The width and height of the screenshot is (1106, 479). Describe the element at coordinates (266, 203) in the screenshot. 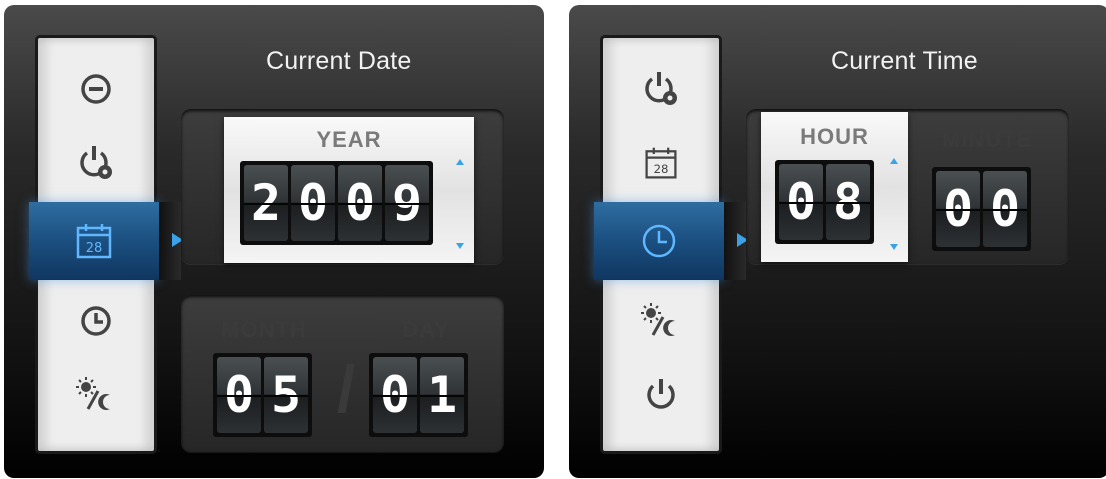

I see `year-digit: 2` at that location.